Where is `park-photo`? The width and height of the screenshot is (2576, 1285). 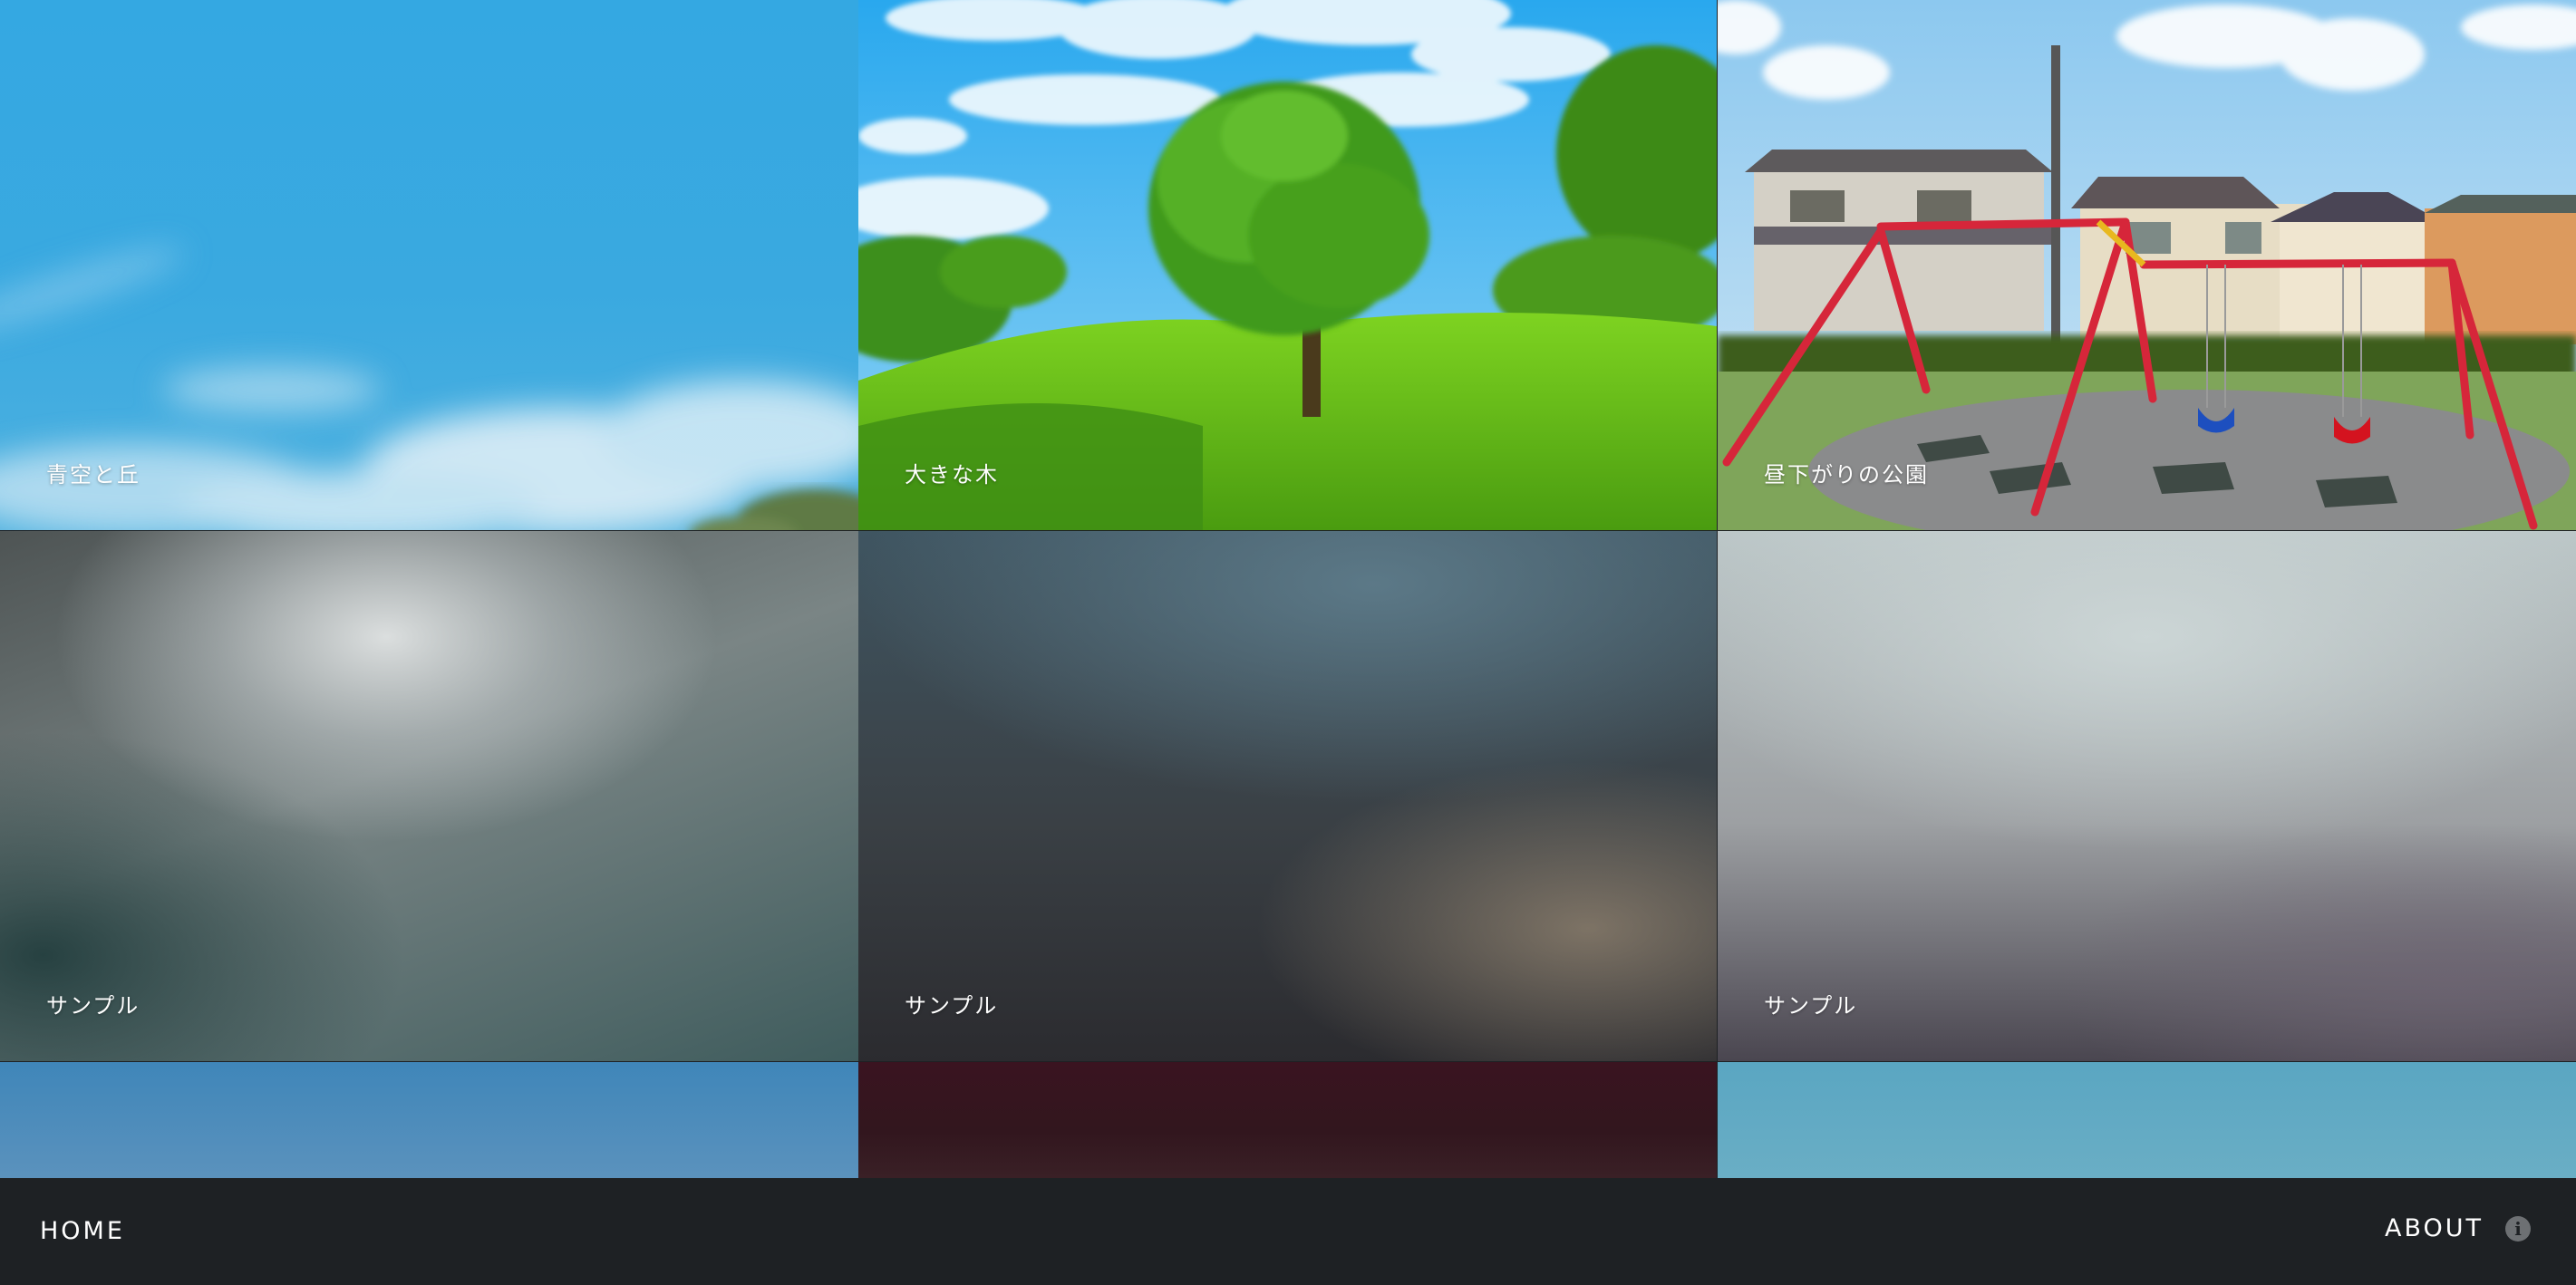
park-photo is located at coordinates (2147, 265).